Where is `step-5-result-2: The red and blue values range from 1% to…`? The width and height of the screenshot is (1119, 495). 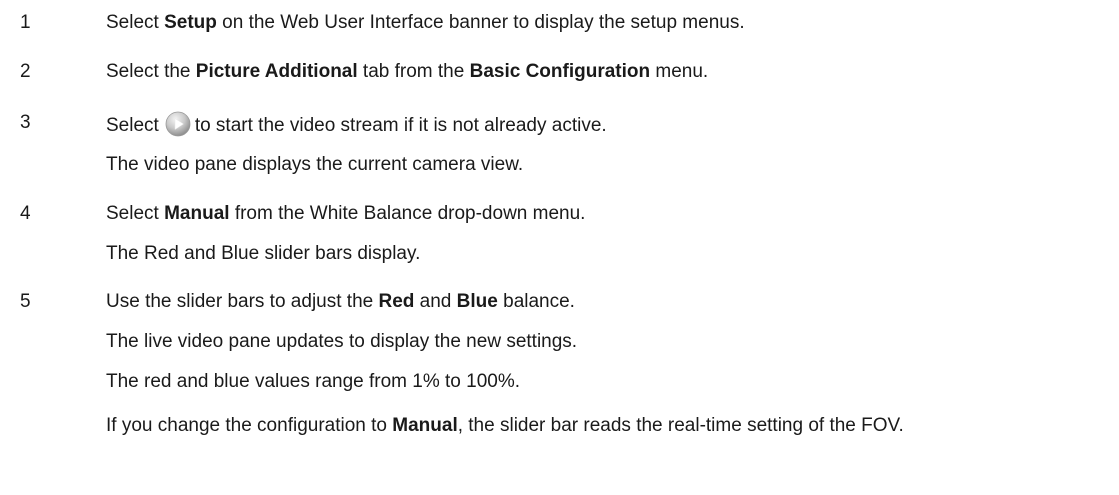 step-5-result-2: The red and blue values range from 1% to… is located at coordinates (313, 381).